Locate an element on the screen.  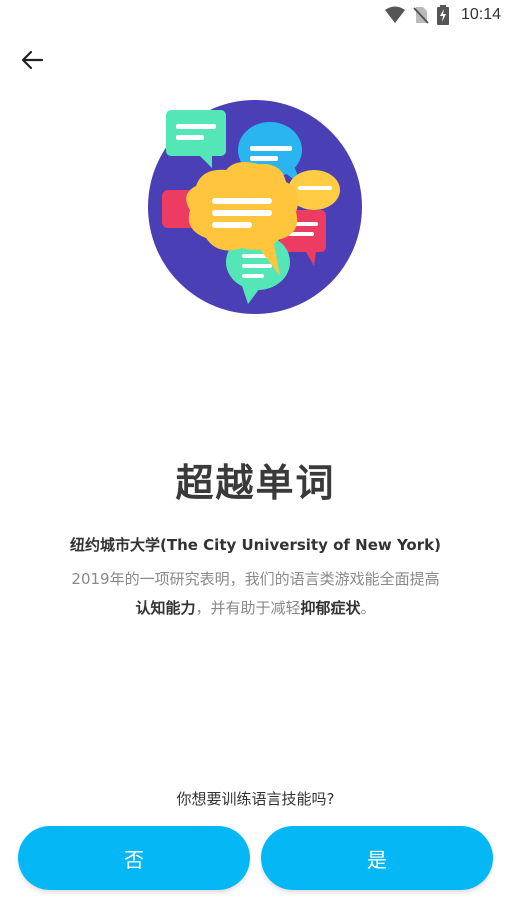
back-button is located at coordinates (32, 60).